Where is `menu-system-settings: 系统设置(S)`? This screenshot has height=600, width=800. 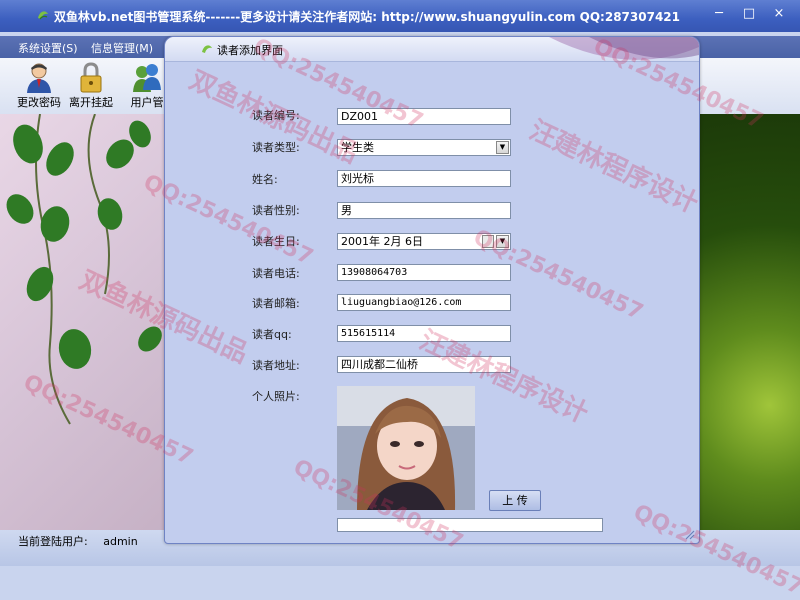
menu-system-settings: 系统设置(S) is located at coordinates (48, 48).